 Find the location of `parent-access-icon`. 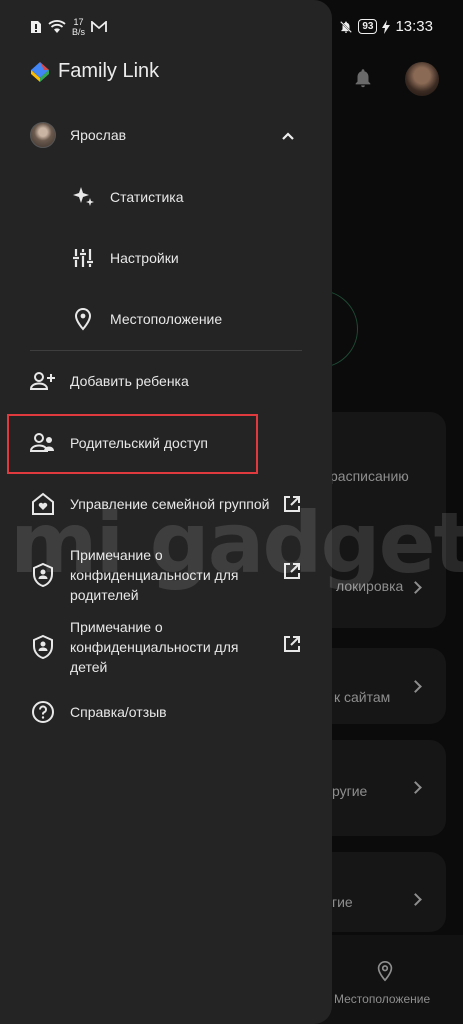

parent-access-icon is located at coordinates (43, 443).